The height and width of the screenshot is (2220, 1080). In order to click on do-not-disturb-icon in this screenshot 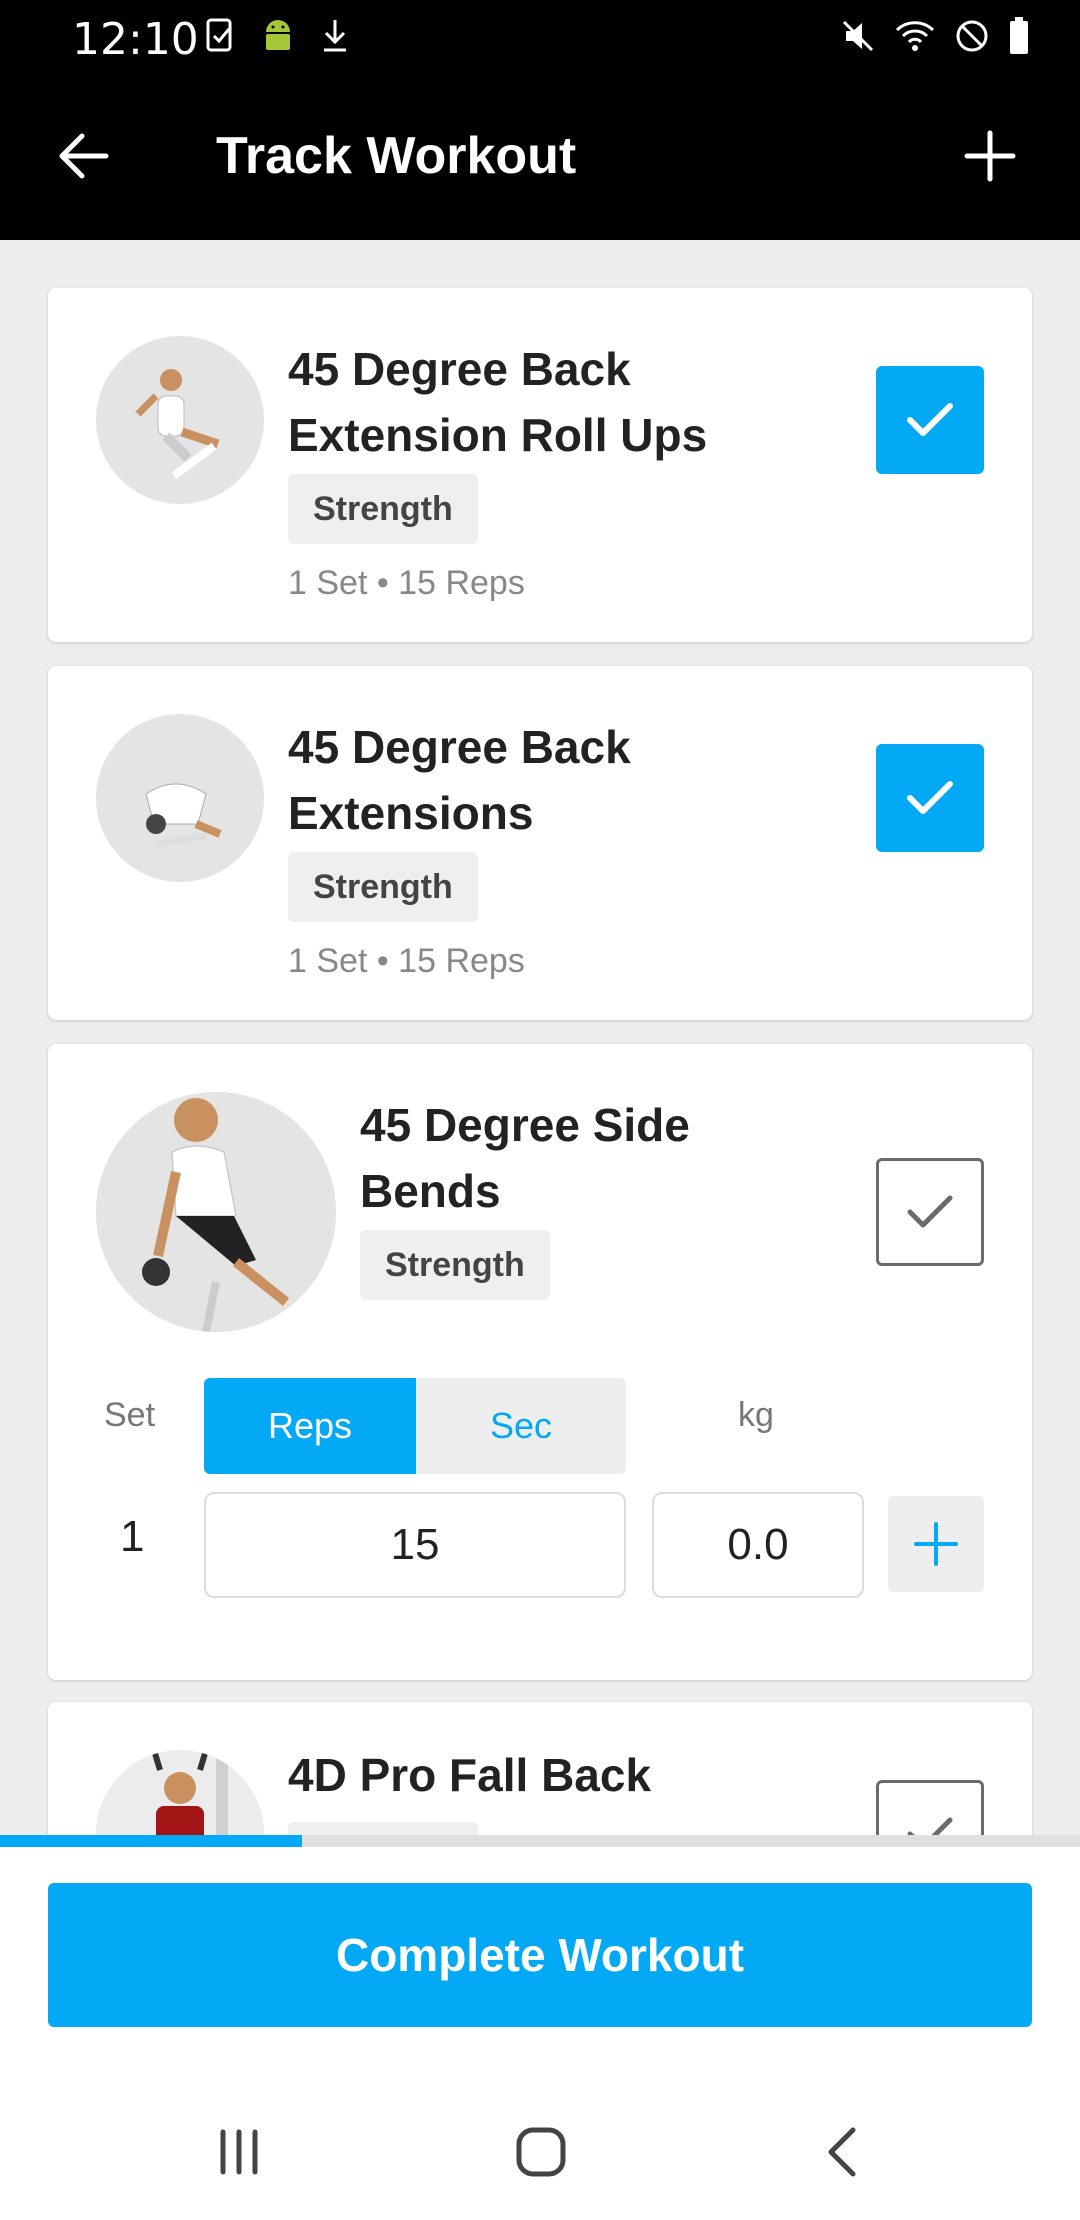, I will do `click(972, 38)`.